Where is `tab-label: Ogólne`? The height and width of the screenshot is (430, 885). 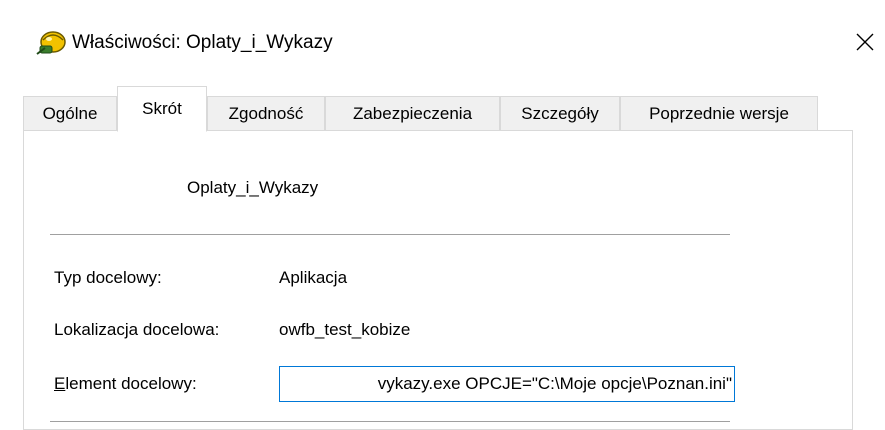 tab-label: Ogólne is located at coordinates (70, 113).